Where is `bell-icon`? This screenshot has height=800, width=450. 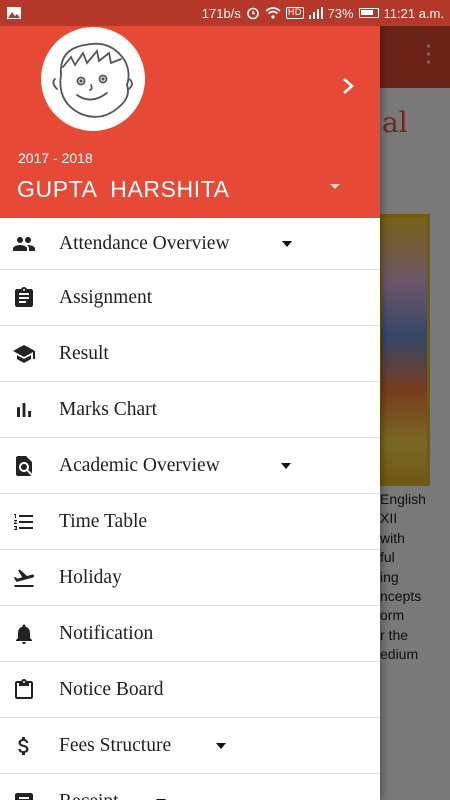
bell-icon is located at coordinates (24, 634).